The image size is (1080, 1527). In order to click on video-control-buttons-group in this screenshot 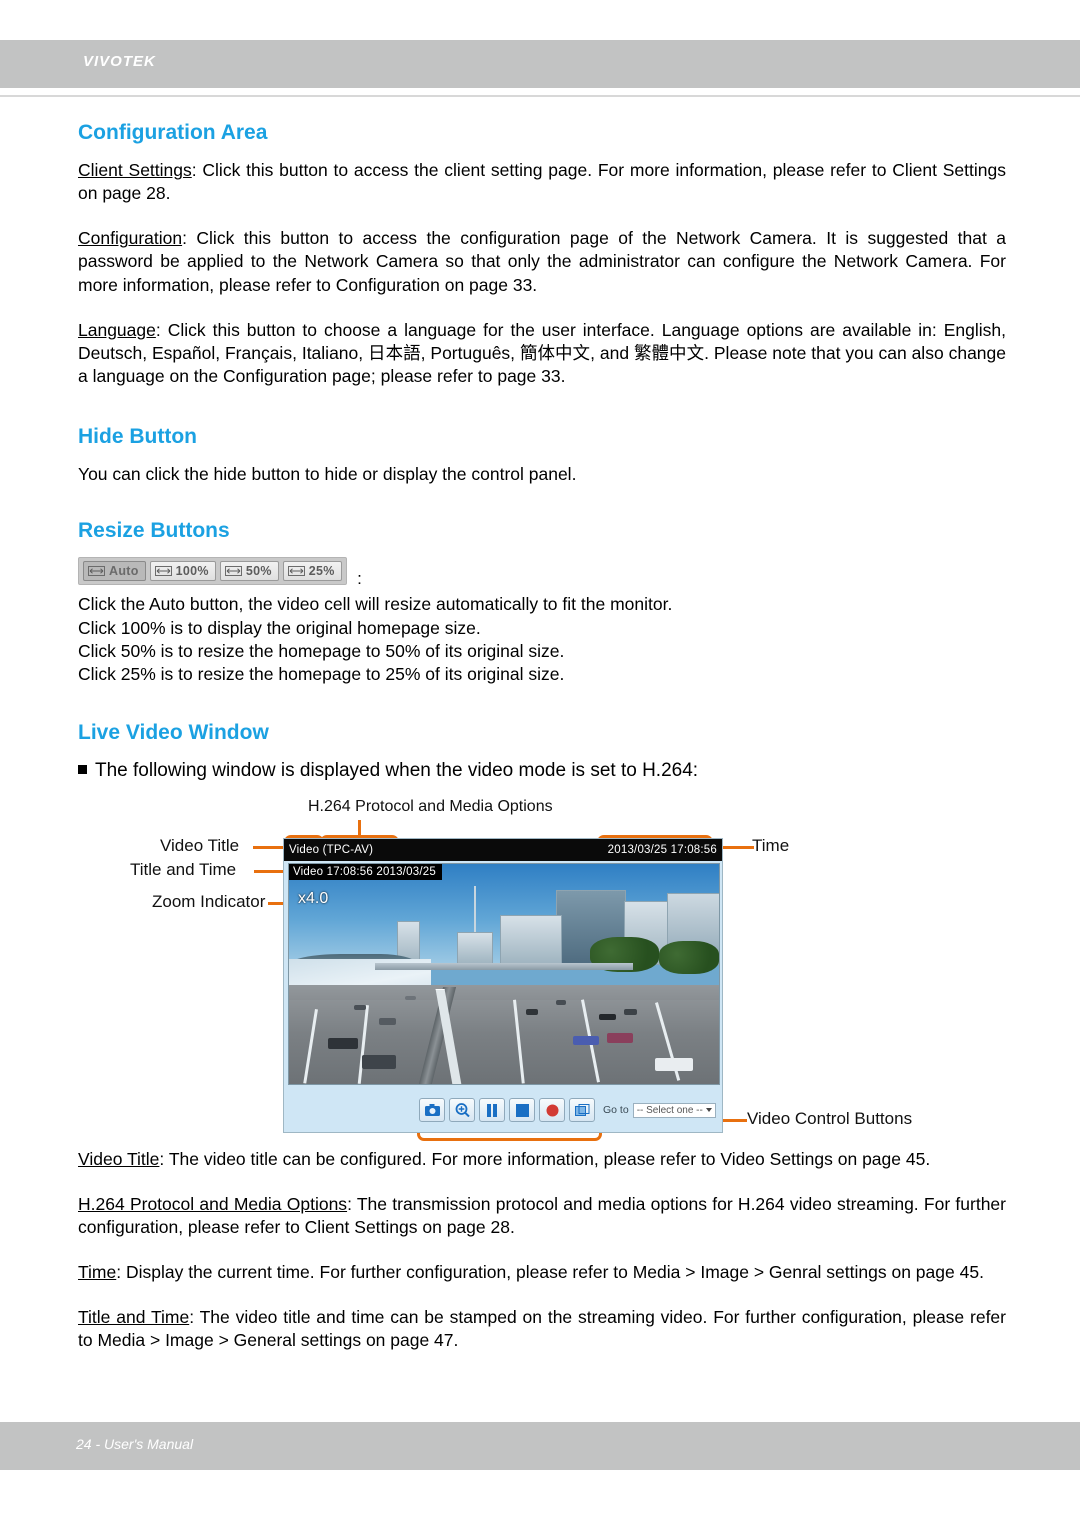, I will do `click(507, 1110)`.